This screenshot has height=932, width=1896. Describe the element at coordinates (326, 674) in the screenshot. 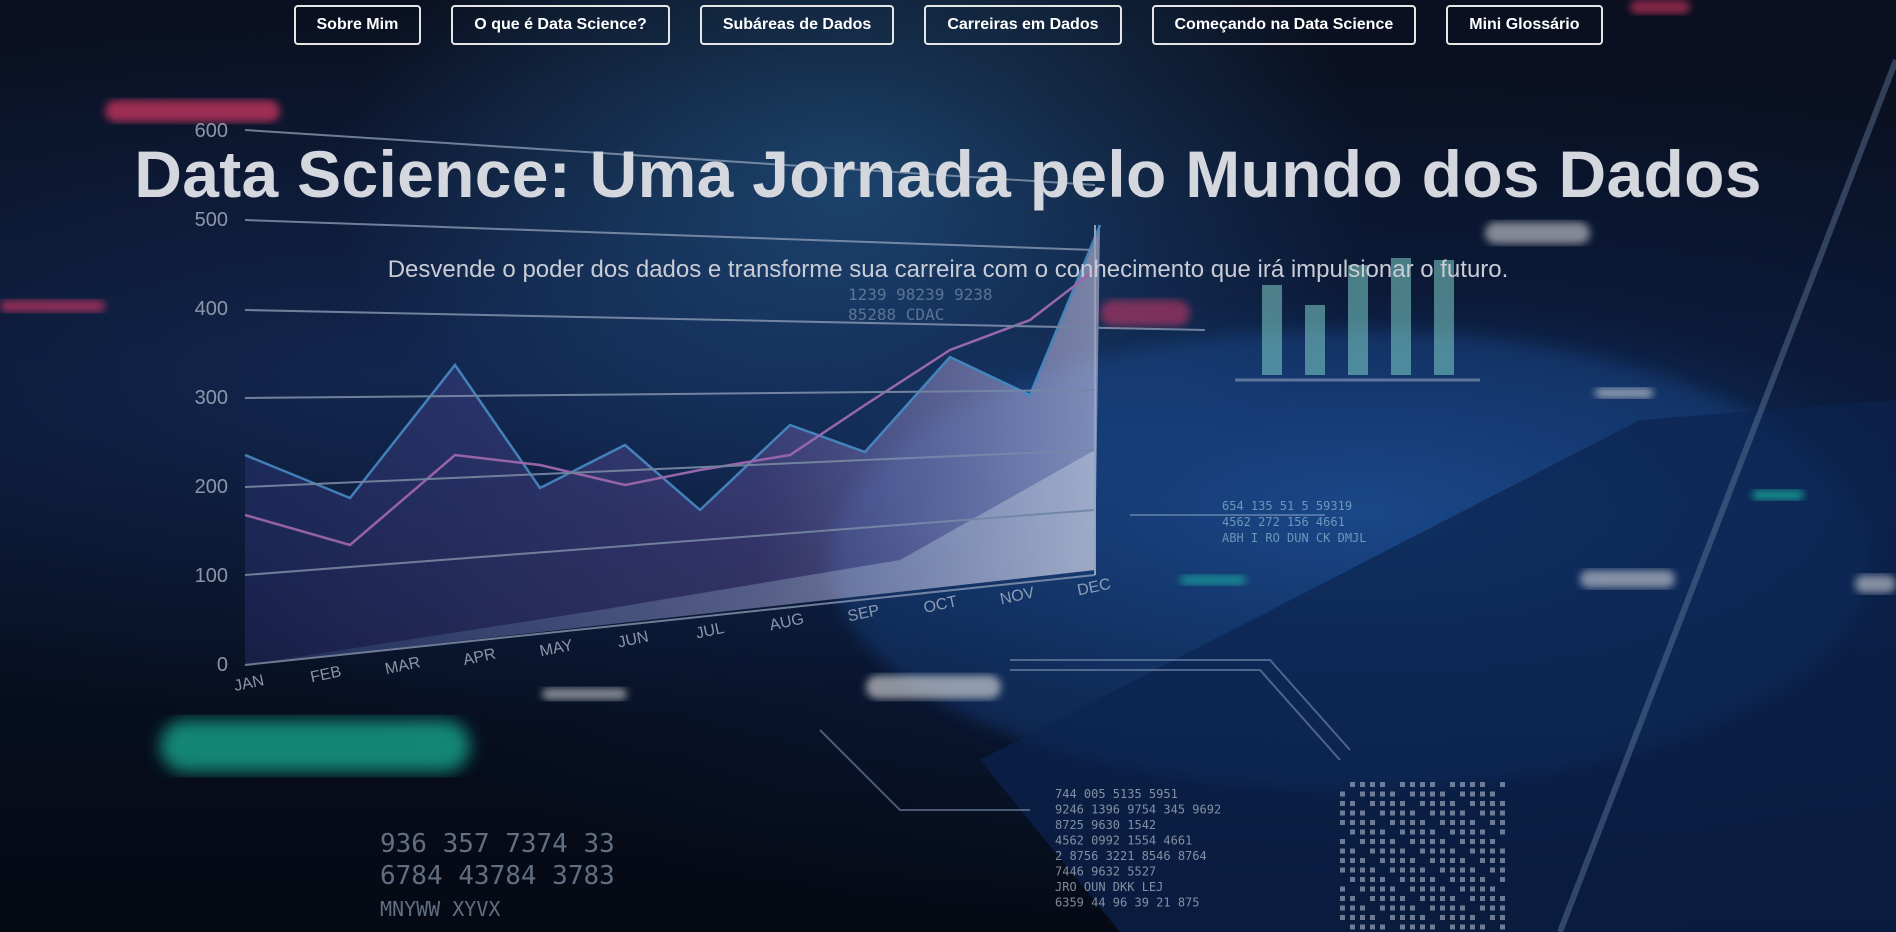

I see `chart-x-tick-label: FEB` at that location.